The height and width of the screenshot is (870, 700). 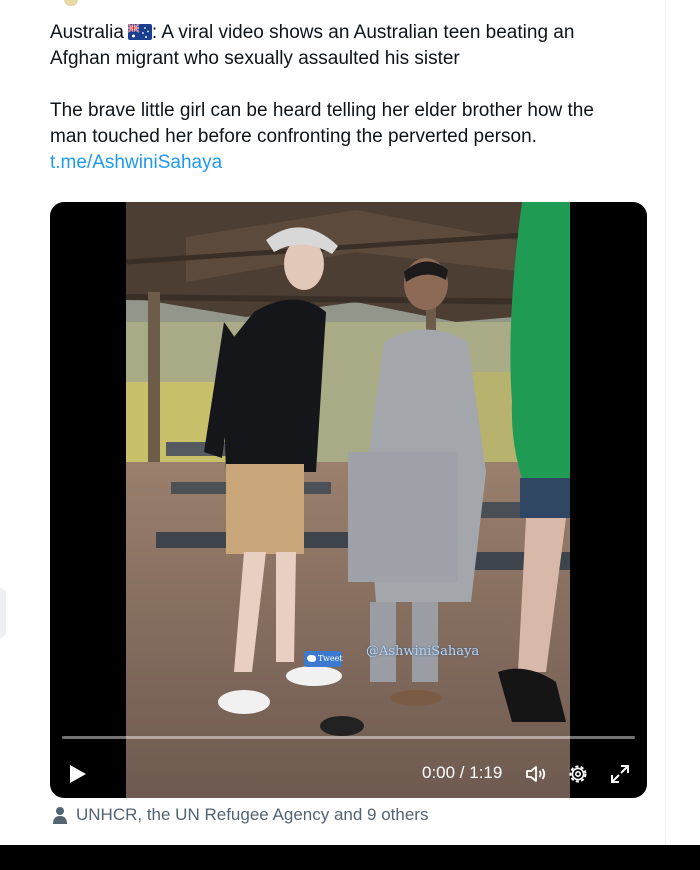 What do you see at coordinates (77, 774) in the screenshot?
I see `play-icon` at bounding box center [77, 774].